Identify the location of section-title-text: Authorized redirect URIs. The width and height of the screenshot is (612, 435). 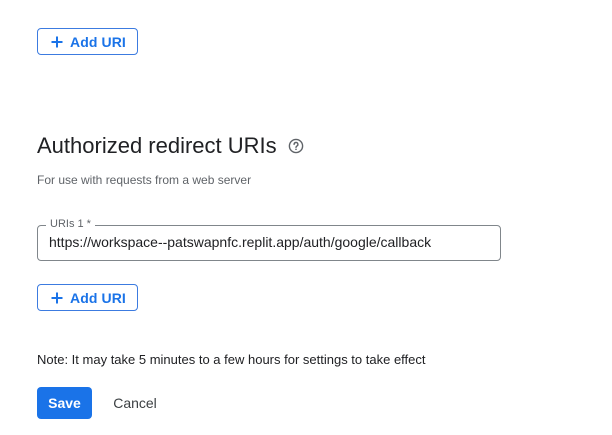
(157, 145).